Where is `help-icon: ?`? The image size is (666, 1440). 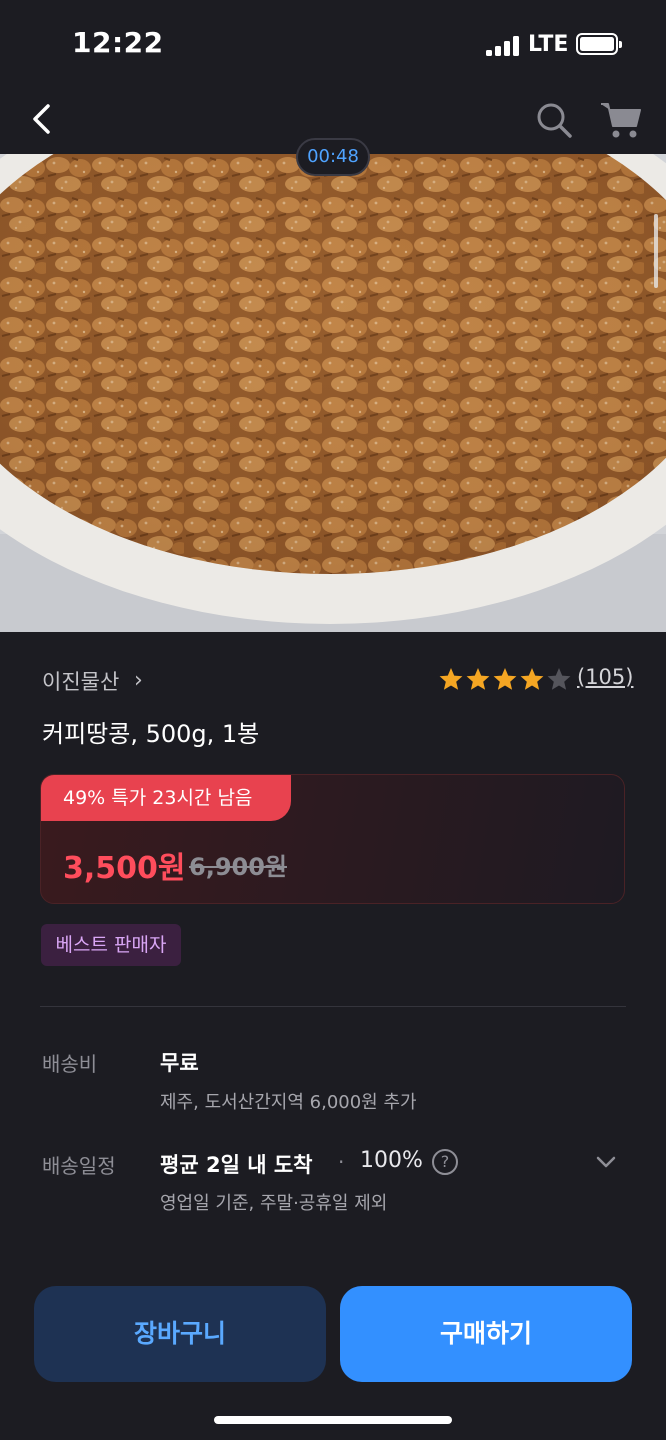 help-icon: ? is located at coordinates (445, 1162).